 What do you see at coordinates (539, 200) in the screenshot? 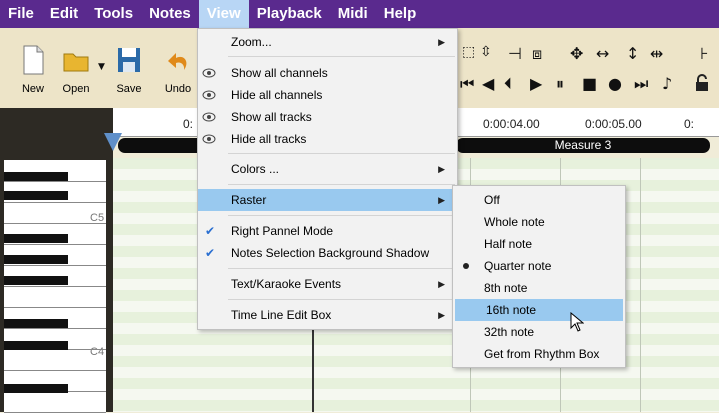
I see `raster-item-off: Off` at bounding box center [539, 200].